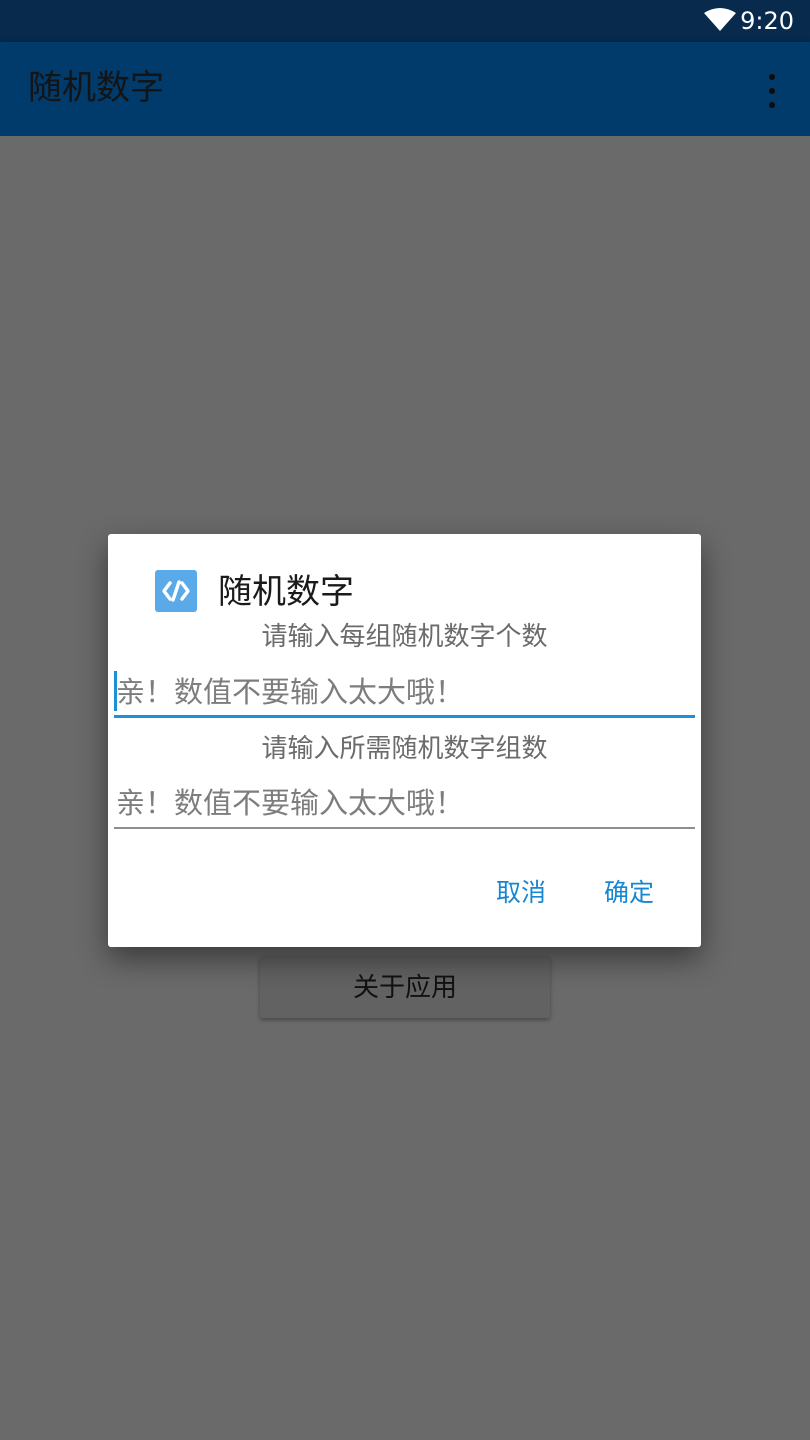 This screenshot has width=810, height=1440. I want to click on about-app-button: 关于应用, so click(405, 987).